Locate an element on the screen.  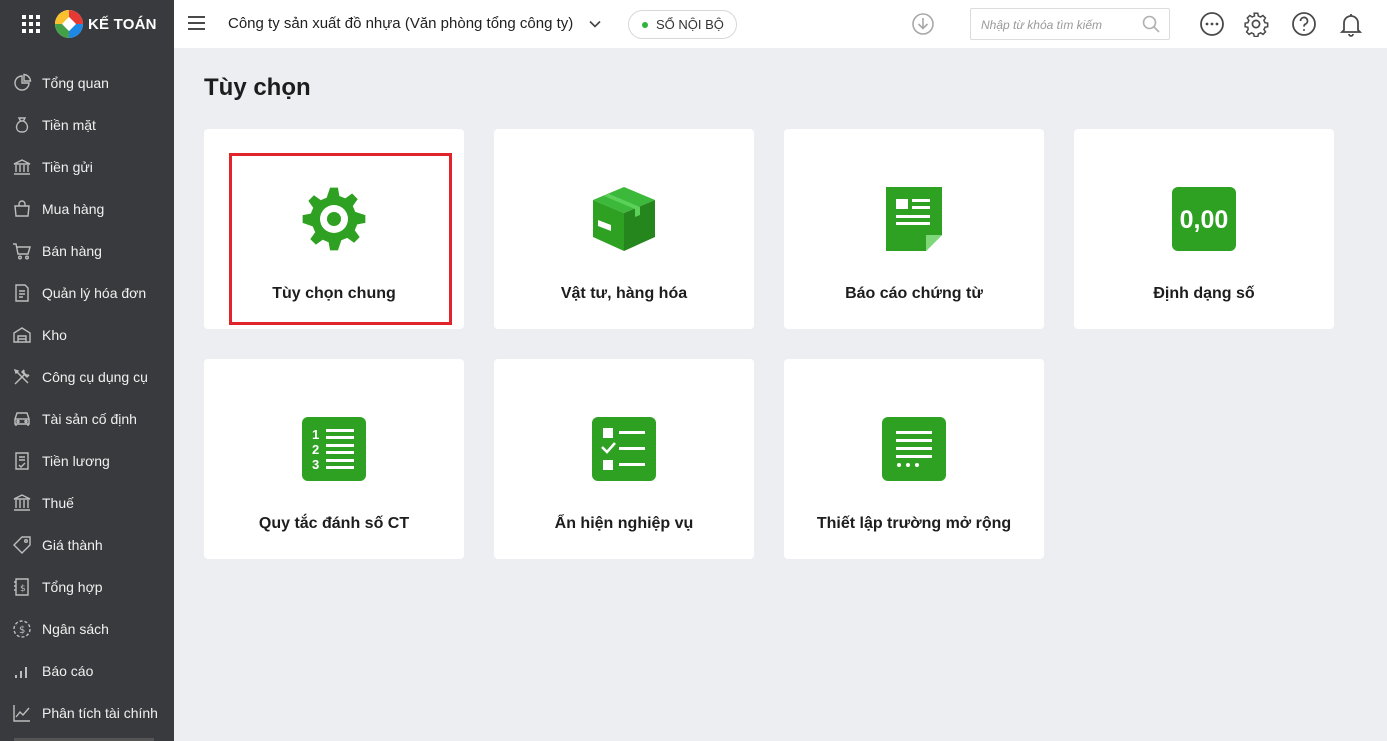
sidebar-item-ngan-sach: $ Ngân sách is located at coordinates (87, 629).